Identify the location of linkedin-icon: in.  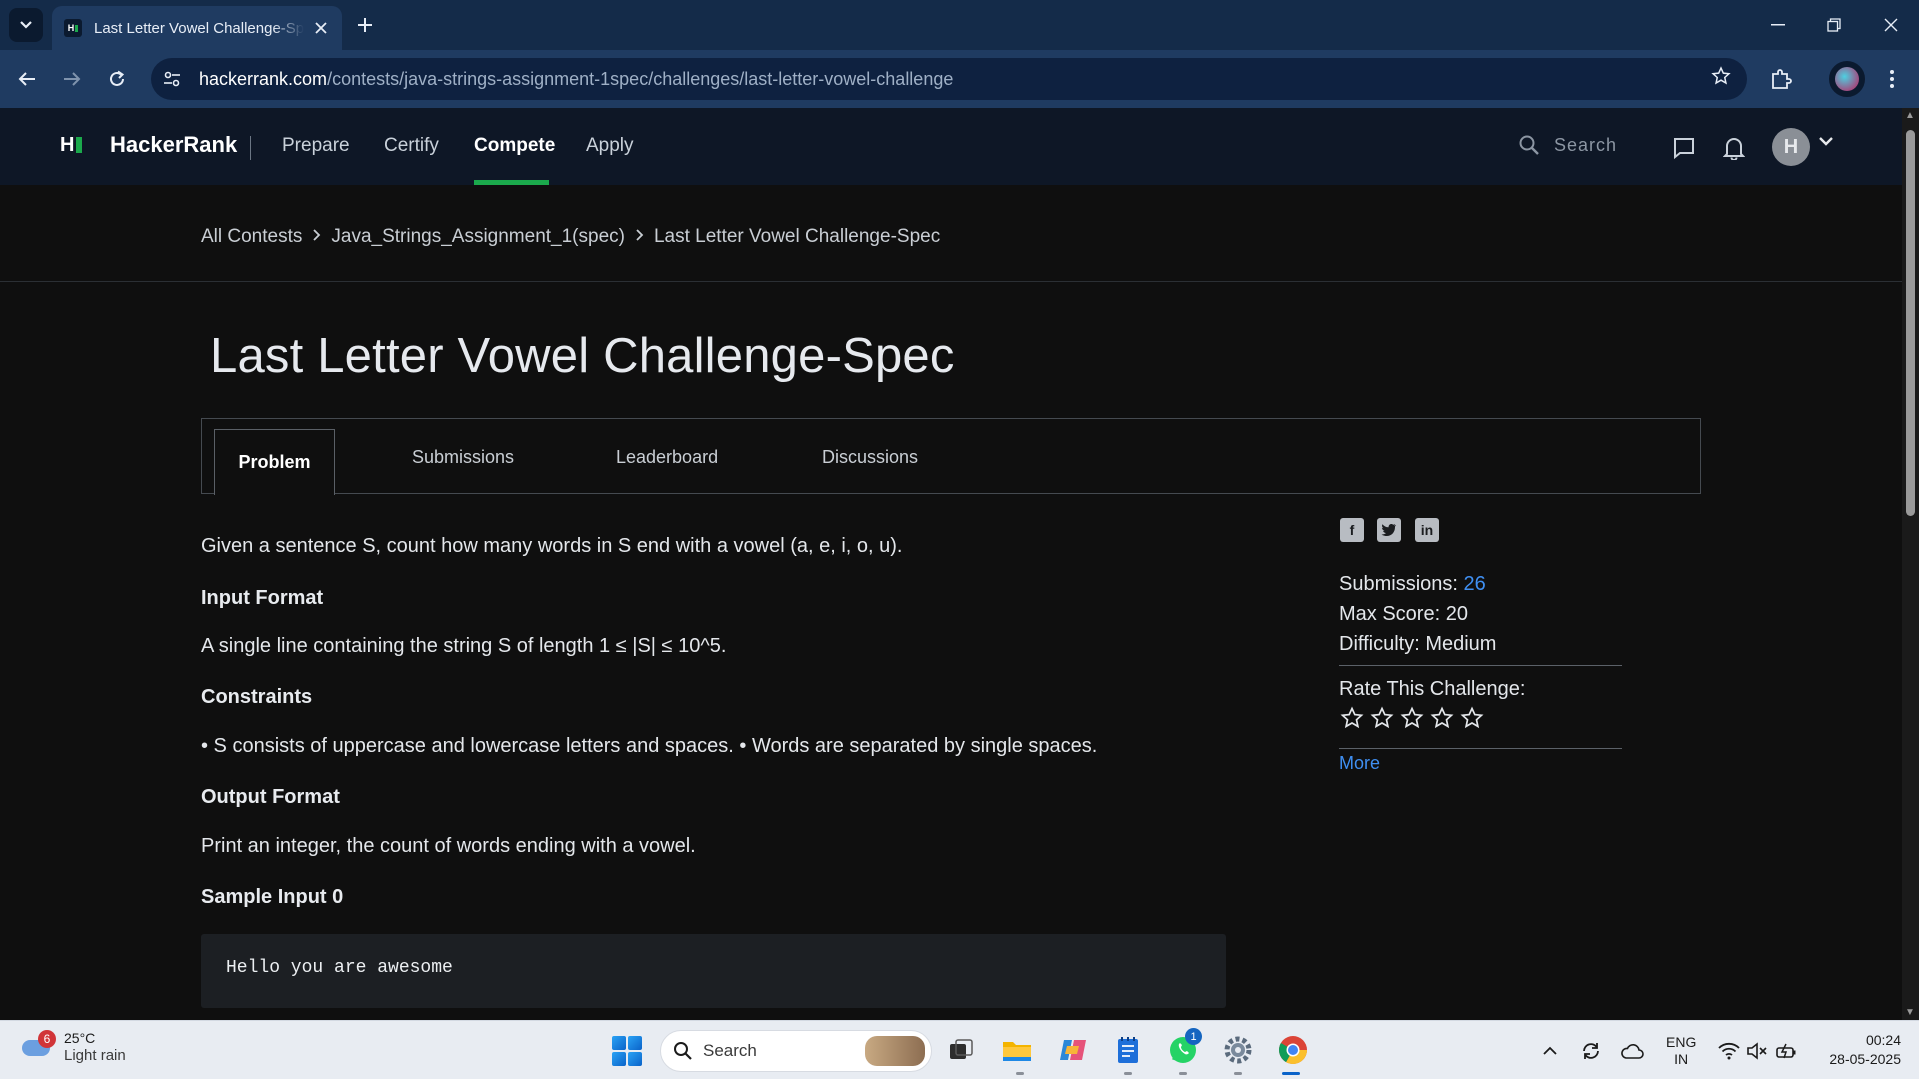
(1427, 530).